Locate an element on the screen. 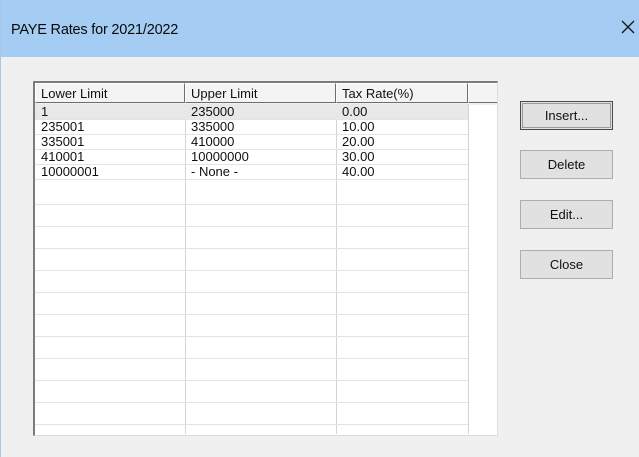 The width and height of the screenshot is (639, 457). cell-tax-rate: 30.00 is located at coordinates (358, 156).